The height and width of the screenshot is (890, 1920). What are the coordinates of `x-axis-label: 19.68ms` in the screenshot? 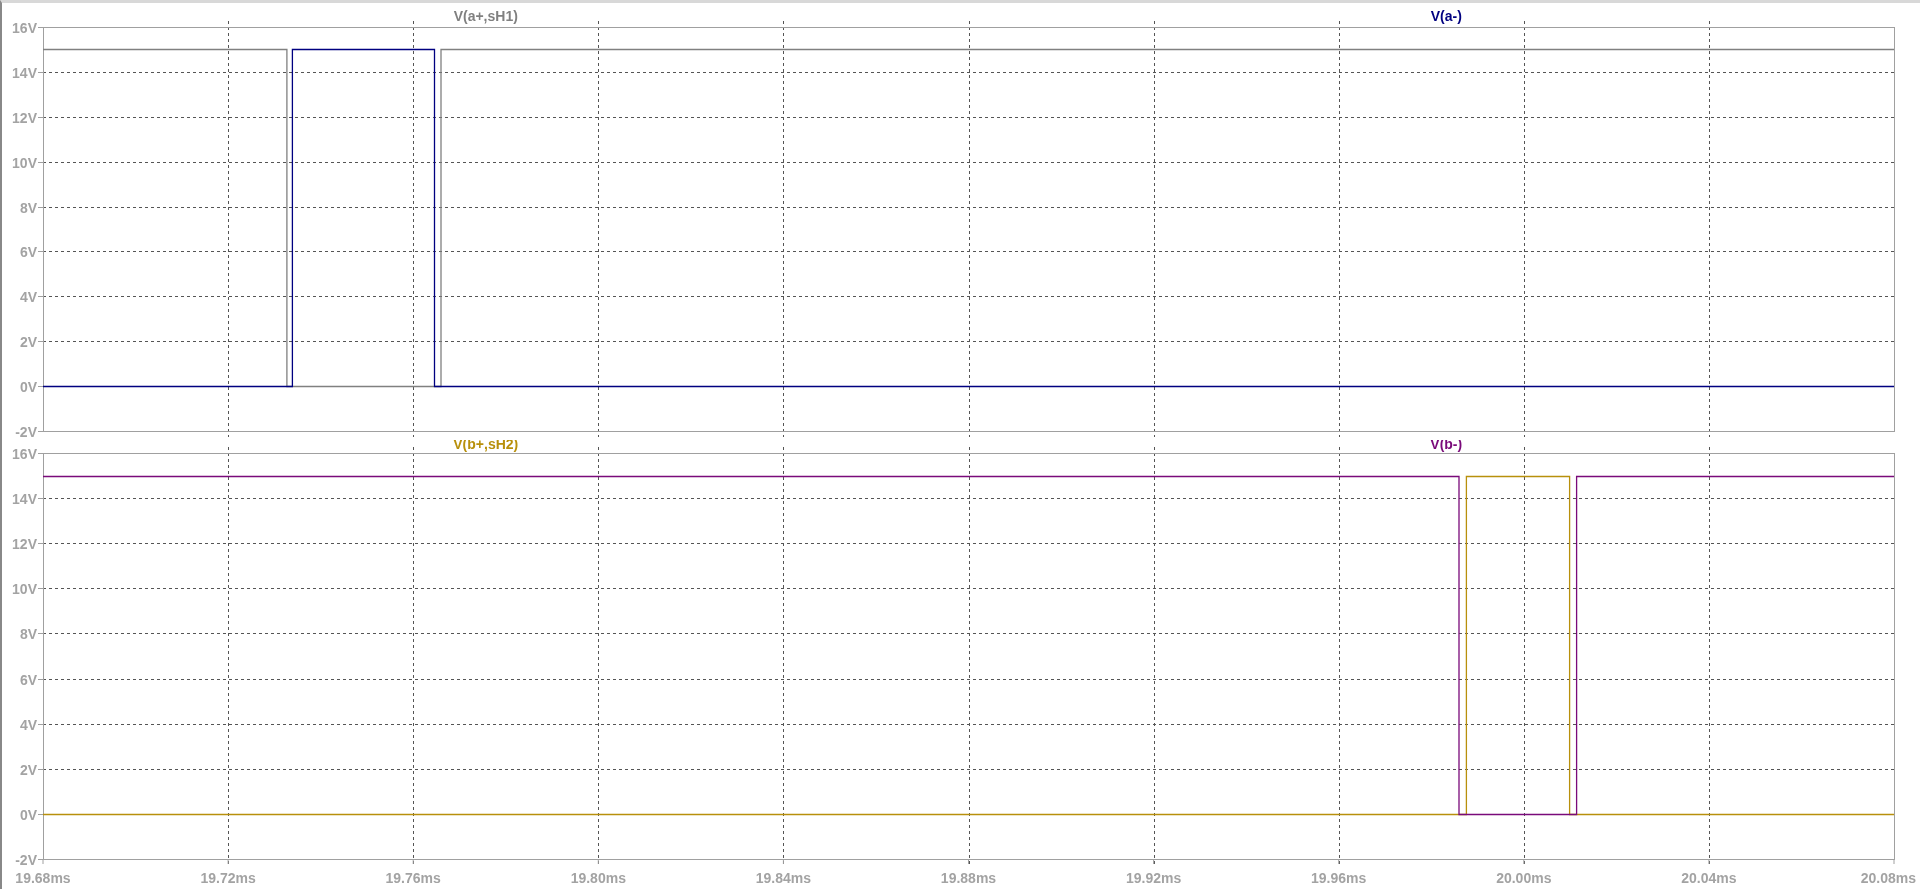 It's located at (43, 878).